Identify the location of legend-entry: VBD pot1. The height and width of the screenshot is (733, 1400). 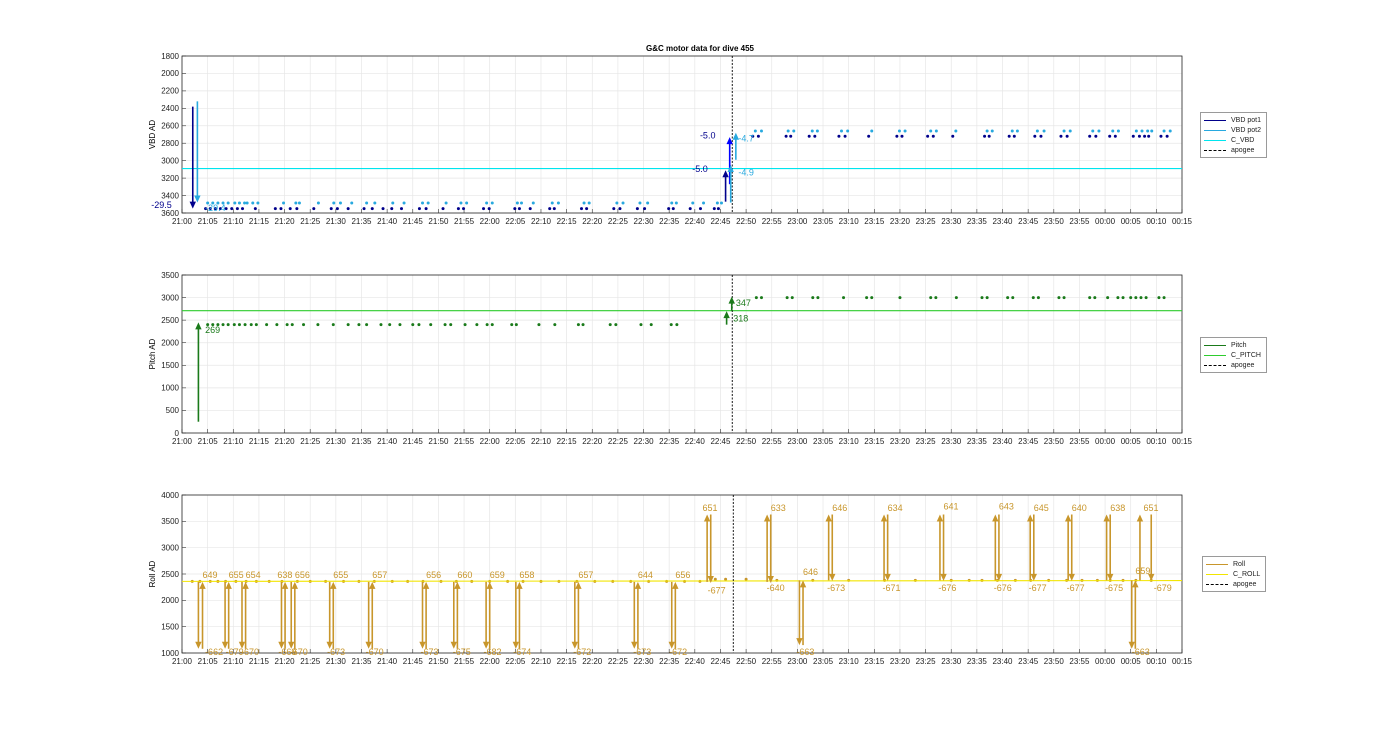
(1232, 120).